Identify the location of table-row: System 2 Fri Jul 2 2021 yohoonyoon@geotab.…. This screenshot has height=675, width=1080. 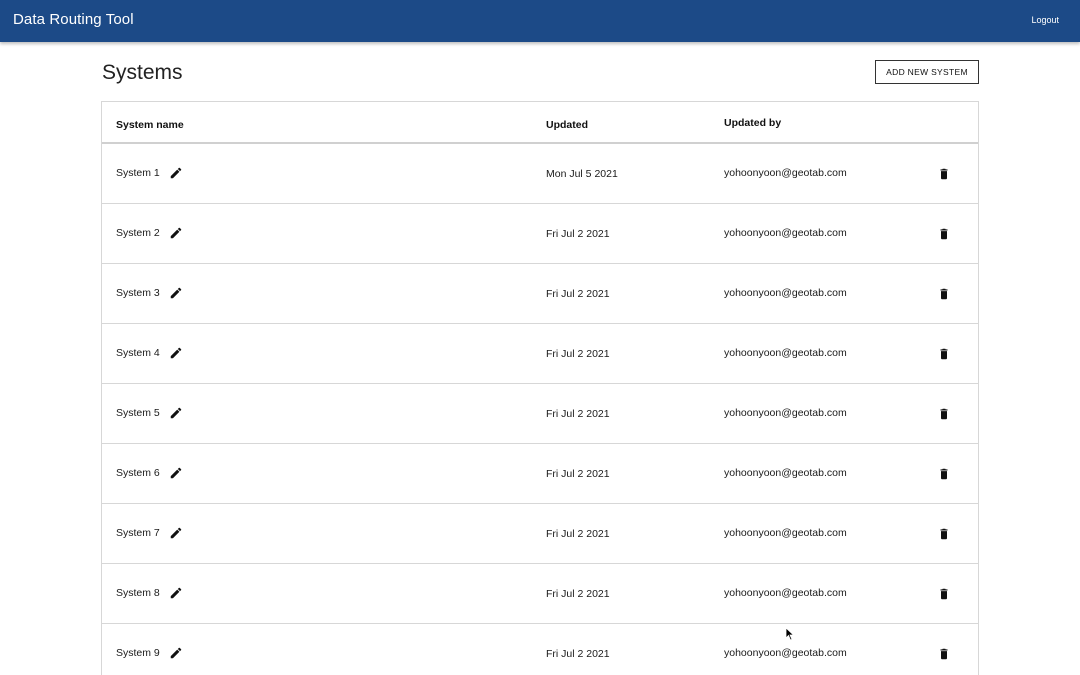
(540, 234).